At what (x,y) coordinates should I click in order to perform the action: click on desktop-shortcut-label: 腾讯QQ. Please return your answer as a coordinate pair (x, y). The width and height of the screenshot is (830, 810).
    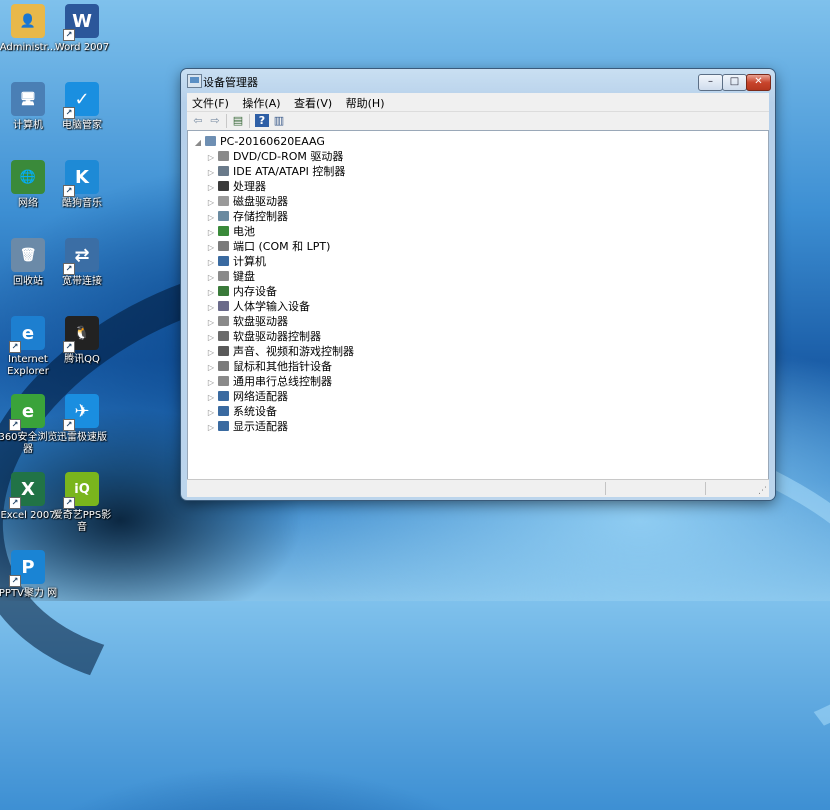
    Looking at the image, I should click on (82, 359).